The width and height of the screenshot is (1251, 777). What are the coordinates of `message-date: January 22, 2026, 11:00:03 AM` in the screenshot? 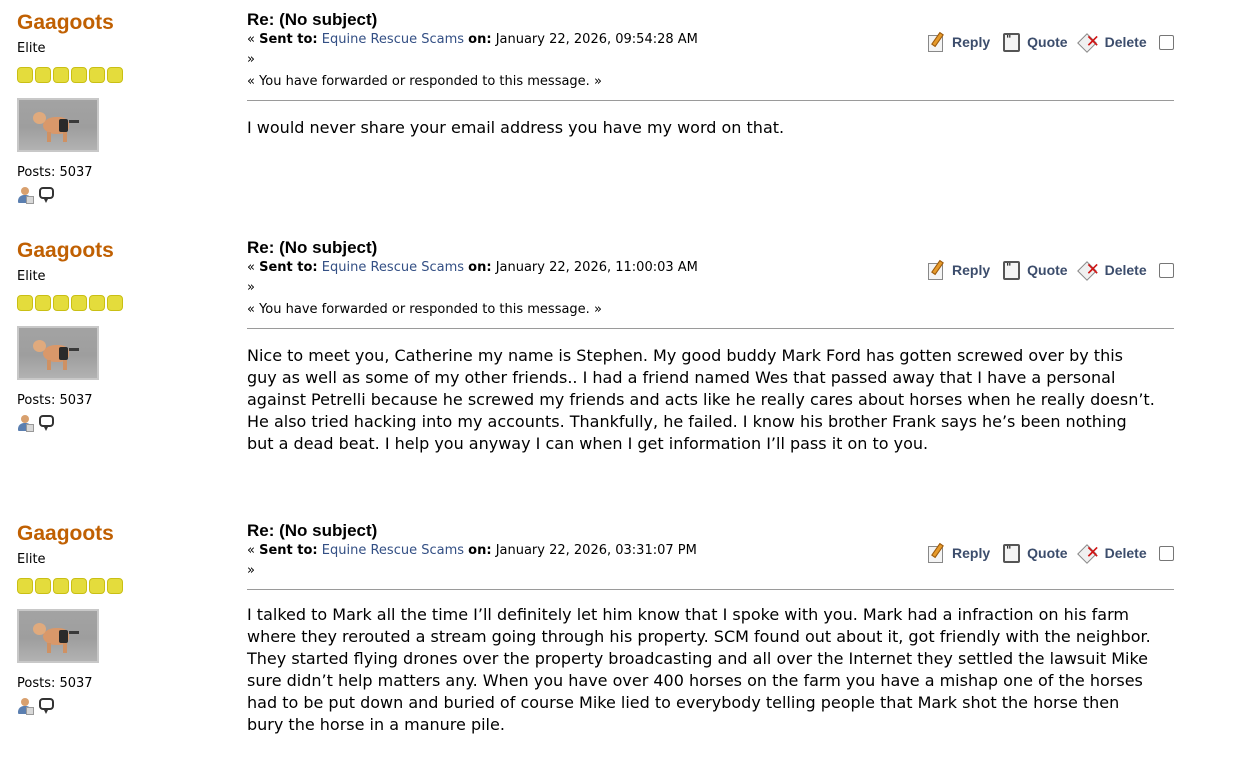 It's located at (596, 267).